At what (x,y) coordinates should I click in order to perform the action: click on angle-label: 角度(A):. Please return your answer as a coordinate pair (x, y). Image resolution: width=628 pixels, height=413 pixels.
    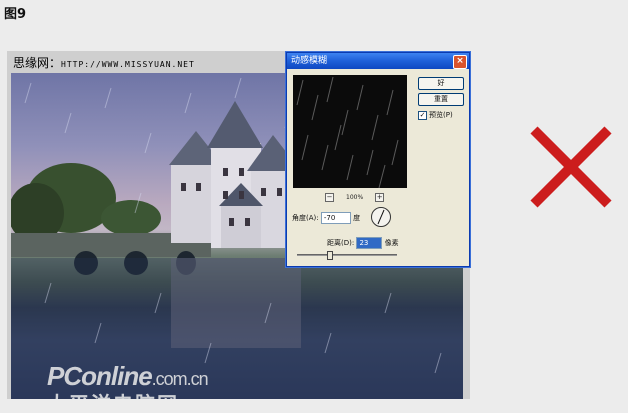
    Looking at the image, I should click on (305, 218).